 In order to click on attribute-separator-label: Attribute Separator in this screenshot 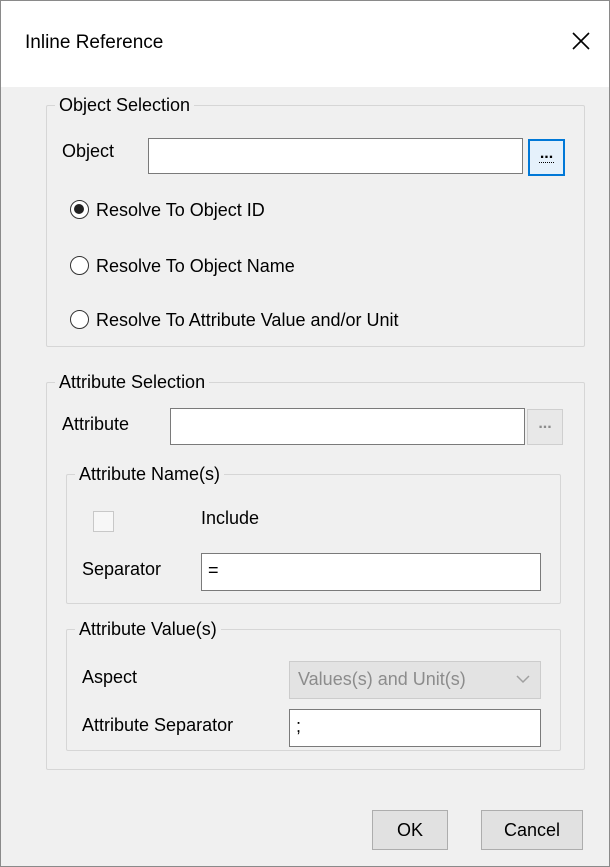, I will do `click(158, 725)`.